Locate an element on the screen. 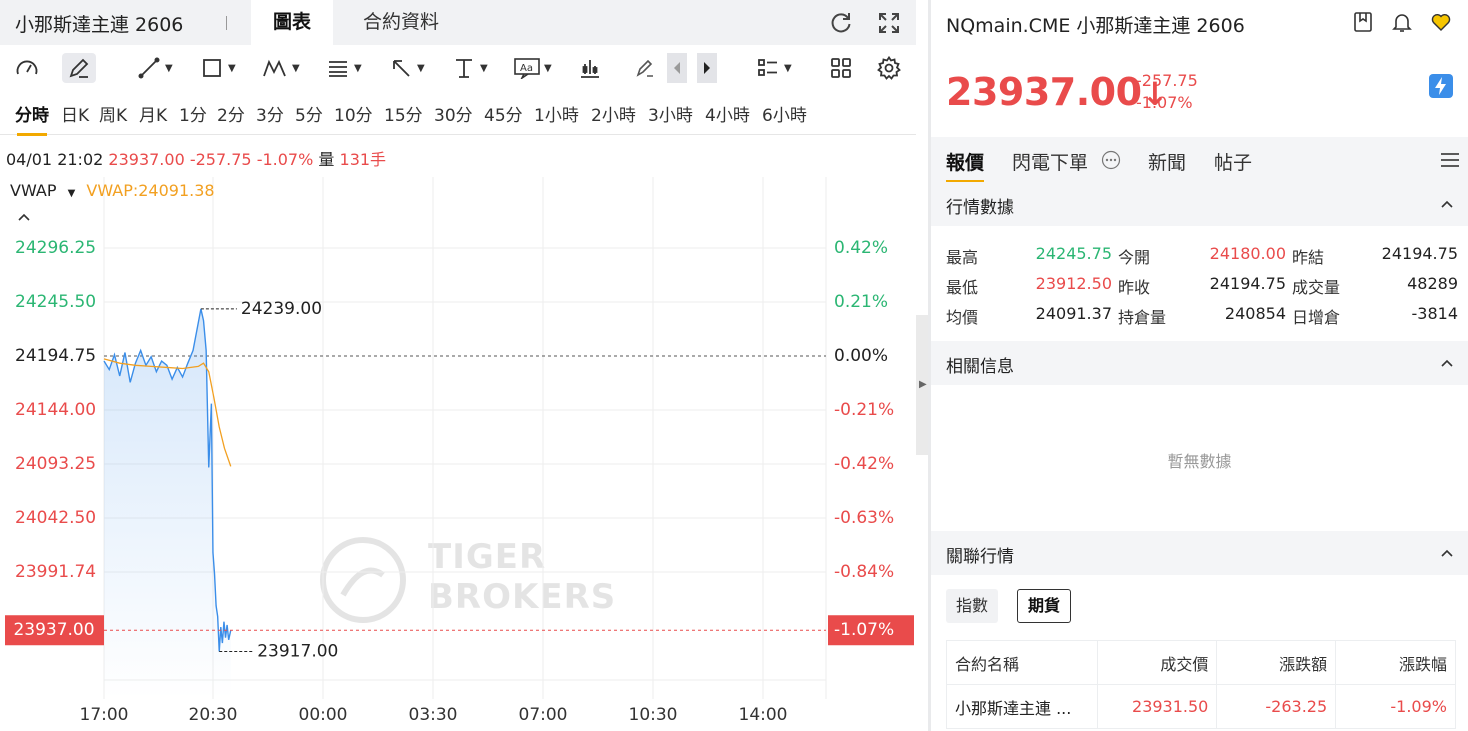 The height and width of the screenshot is (731, 1468). eraser-icon is located at coordinates (645, 68).